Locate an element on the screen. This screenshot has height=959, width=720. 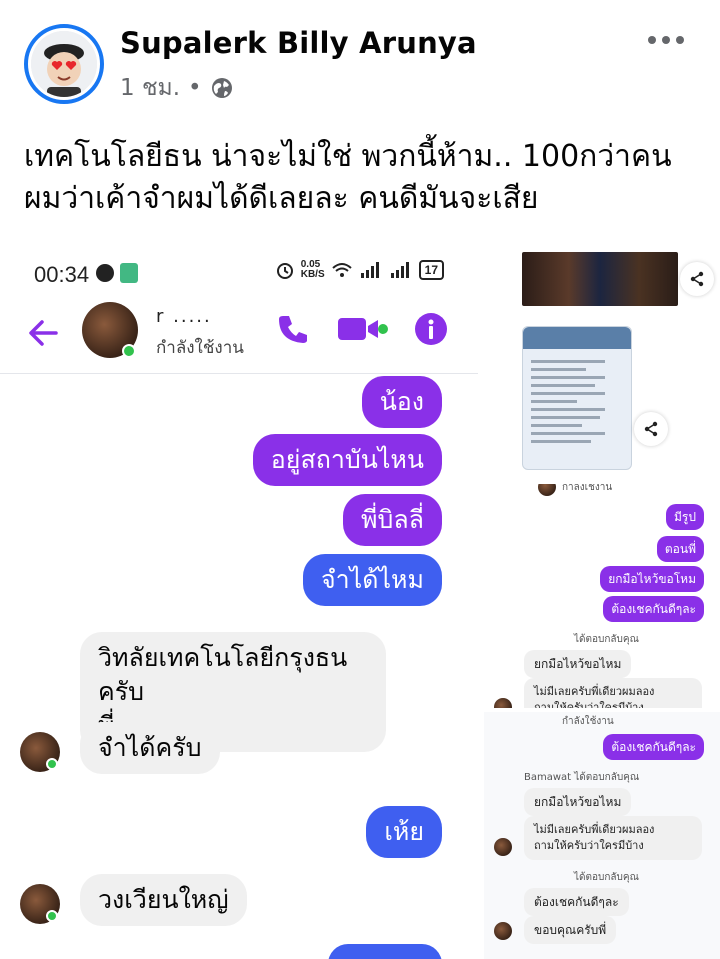
more-options-button is located at coordinates (666, 40).